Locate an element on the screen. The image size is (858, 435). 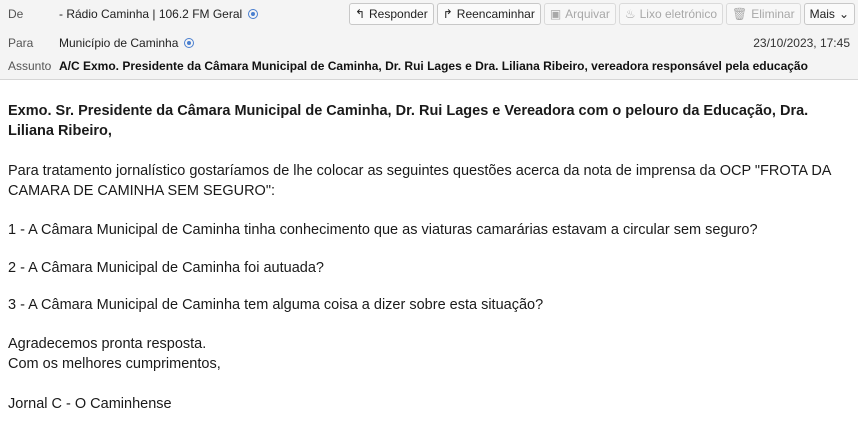
to-recipient: Município de Caminha is located at coordinates (127, 43).